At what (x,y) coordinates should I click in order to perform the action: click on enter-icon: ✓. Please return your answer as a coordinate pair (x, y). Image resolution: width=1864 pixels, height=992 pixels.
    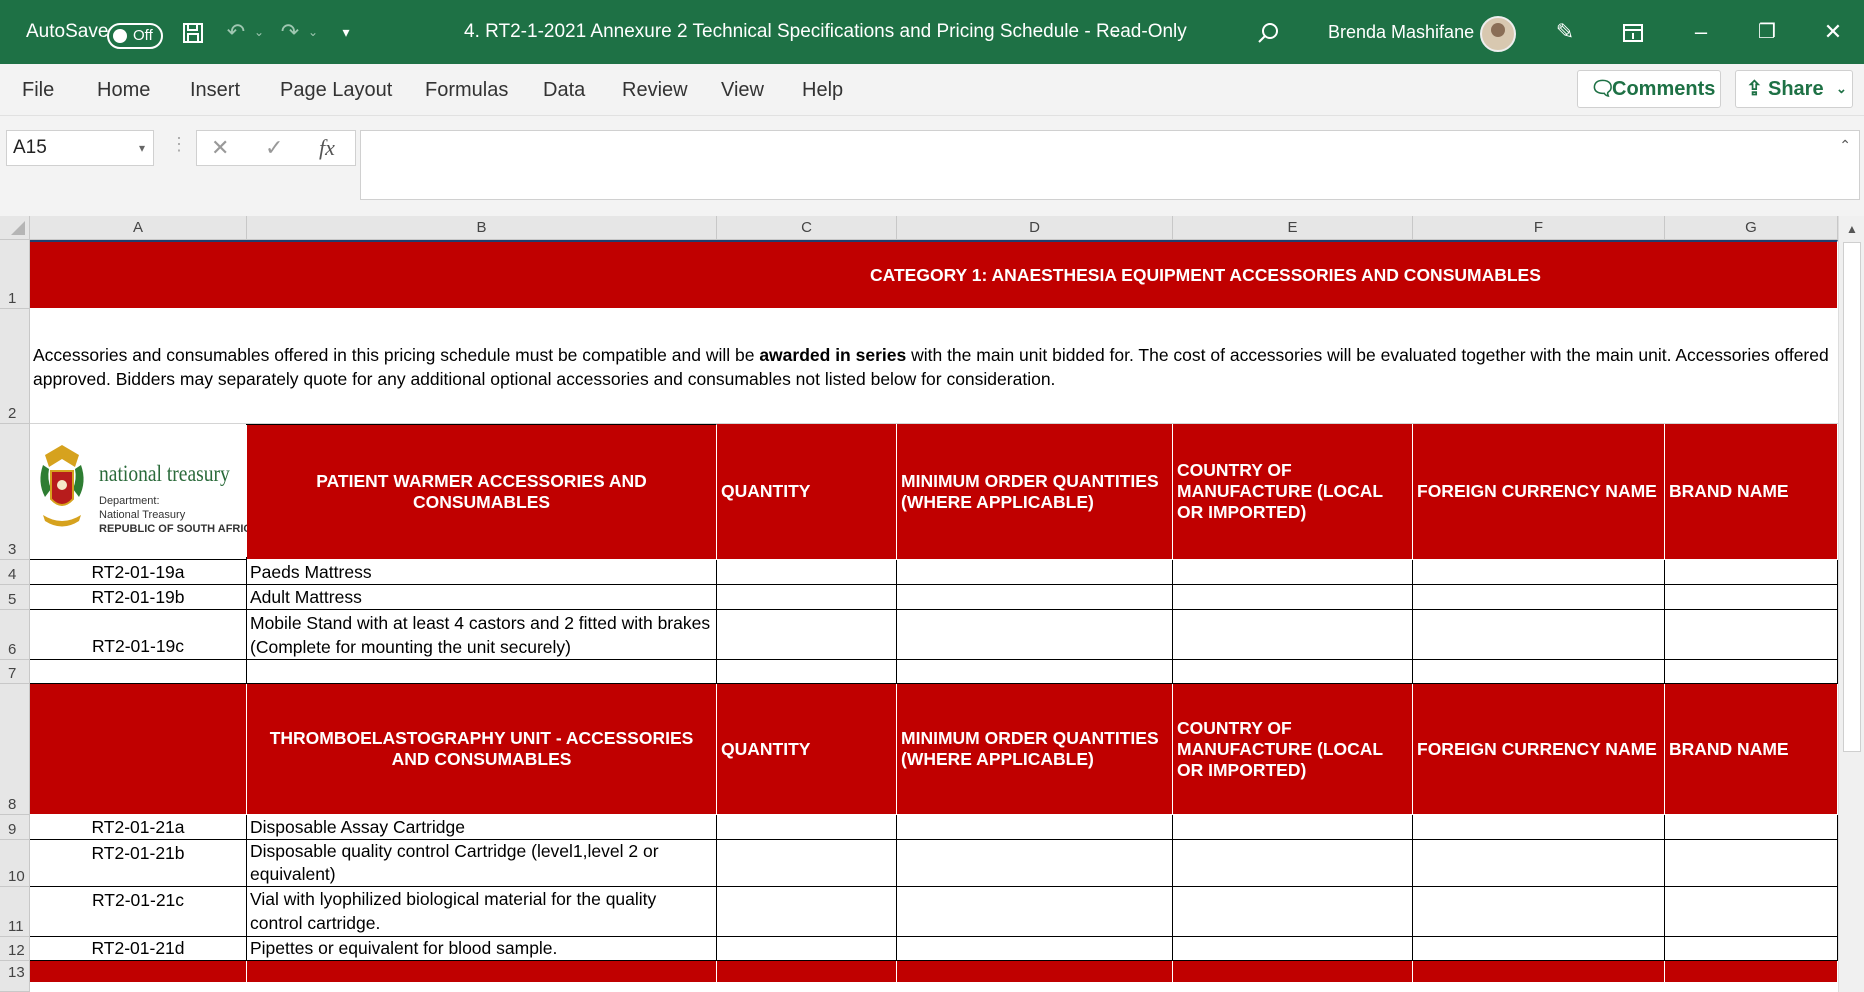
    Looking at the image, I should click on (274, 148).